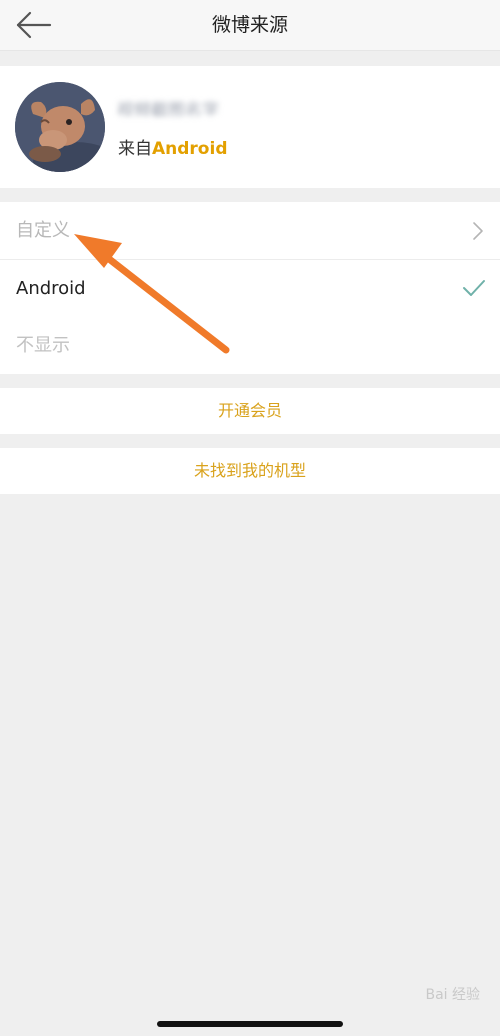  I want to click on source-device: Android, so click(190, 149).